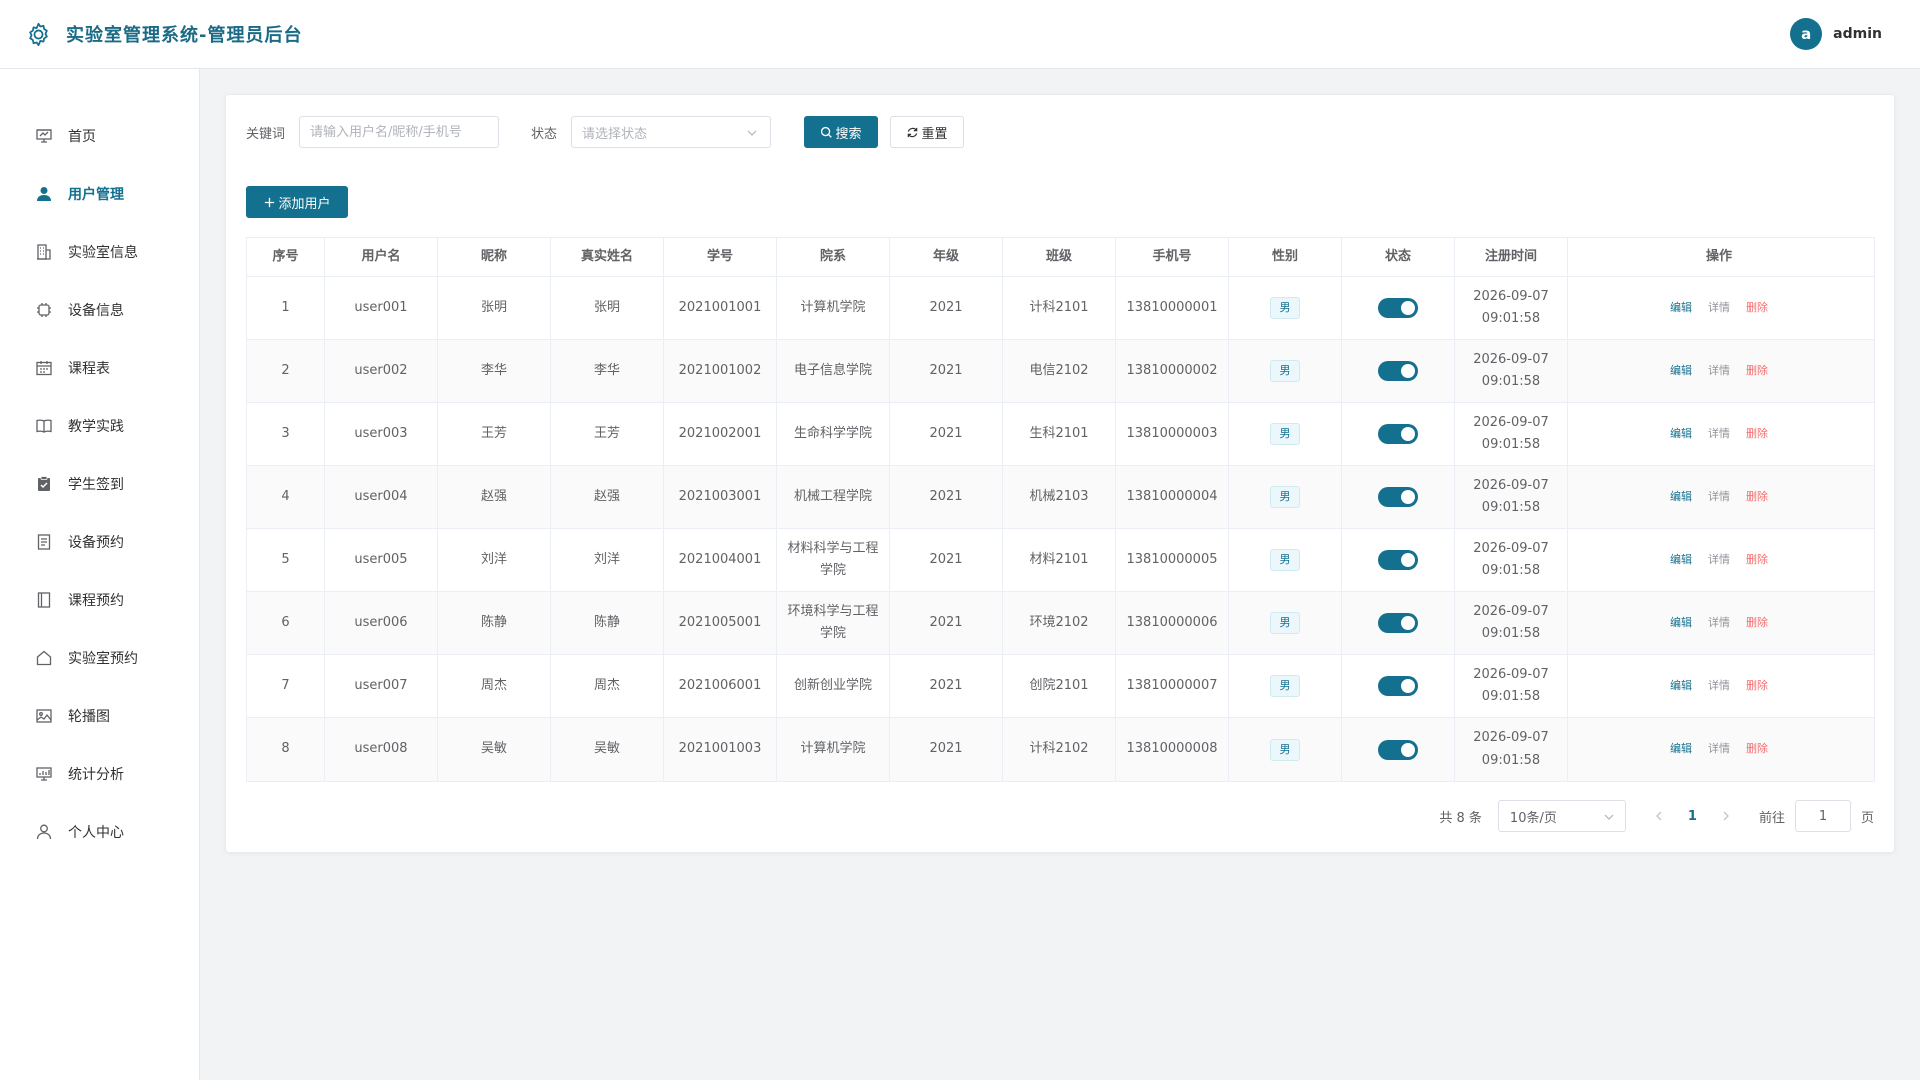 This screenshot has height=1080, width=1920. Describe the element at coordinates (1172, 749) in the screenshot. I see `cell-phone: 13810000008` at that location.